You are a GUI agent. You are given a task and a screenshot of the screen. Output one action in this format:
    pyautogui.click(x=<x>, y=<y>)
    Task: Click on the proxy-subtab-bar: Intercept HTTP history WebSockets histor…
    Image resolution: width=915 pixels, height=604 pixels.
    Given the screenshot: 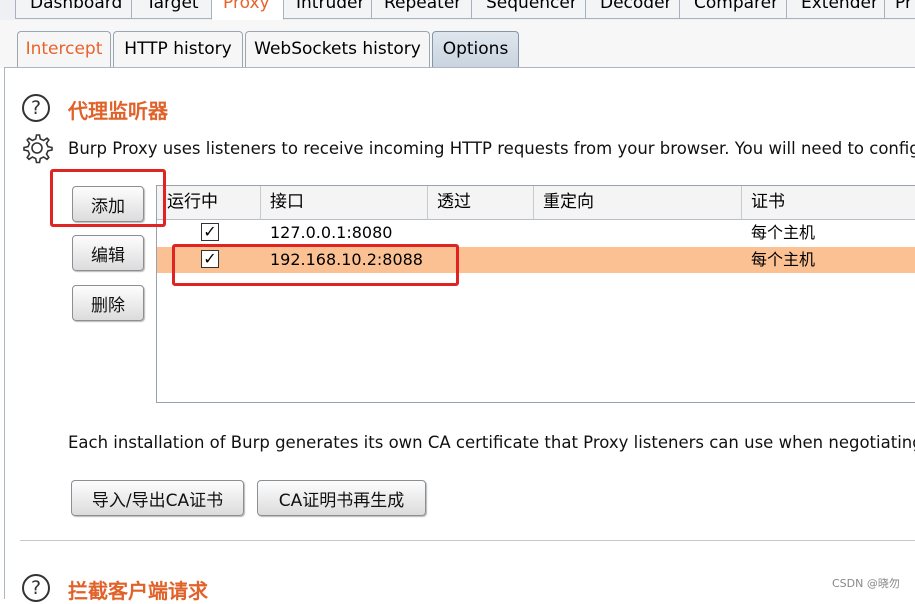 What is the action you would take?
    pyautogui.click(x=457, y=44)
    